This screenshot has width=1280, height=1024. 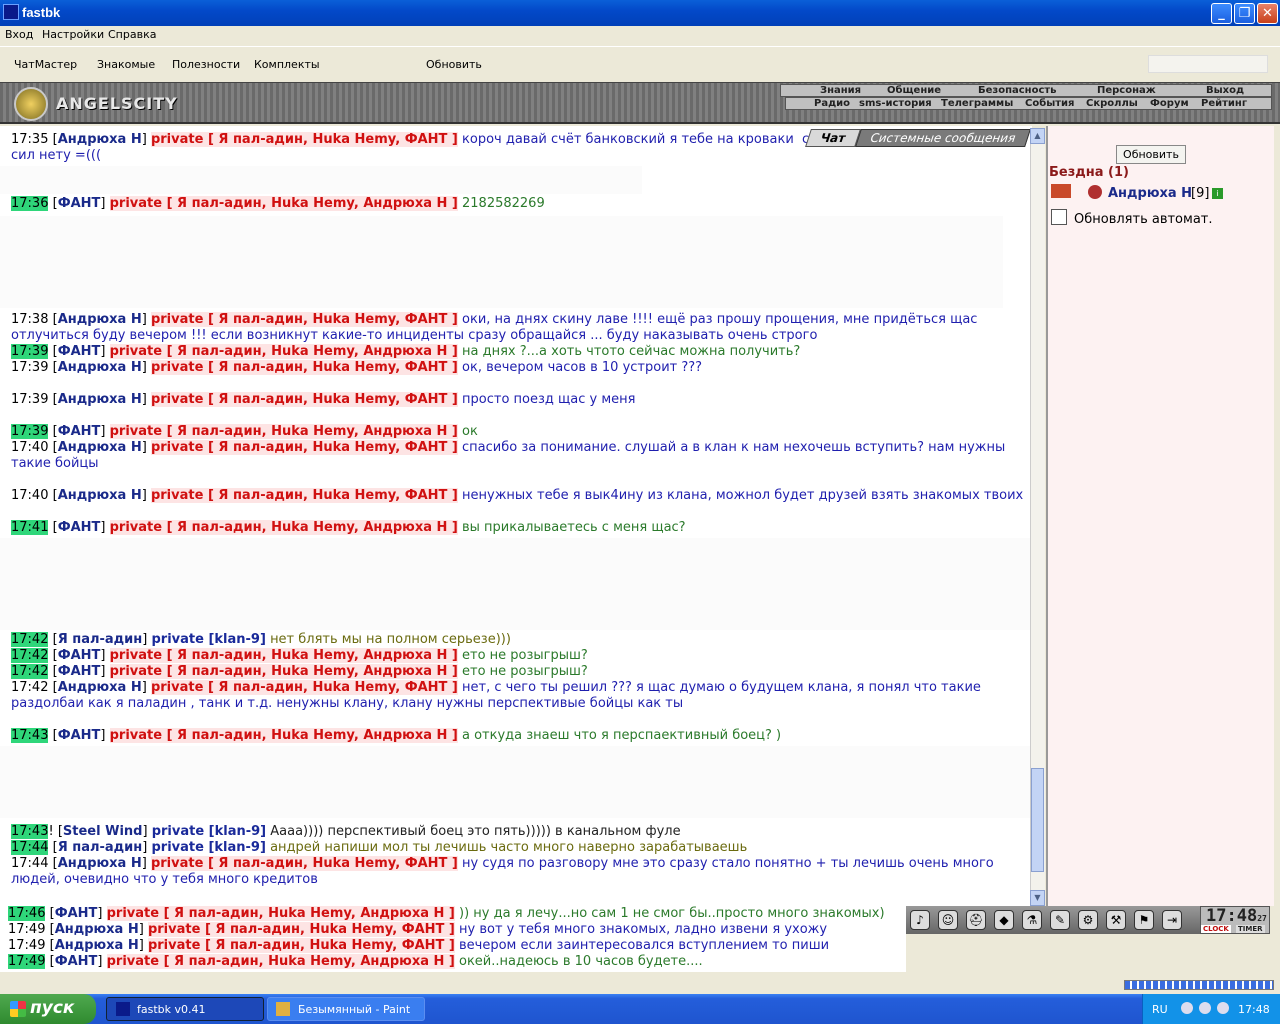 I want to click on close-button: ✕, so click(x=1267, y=13).